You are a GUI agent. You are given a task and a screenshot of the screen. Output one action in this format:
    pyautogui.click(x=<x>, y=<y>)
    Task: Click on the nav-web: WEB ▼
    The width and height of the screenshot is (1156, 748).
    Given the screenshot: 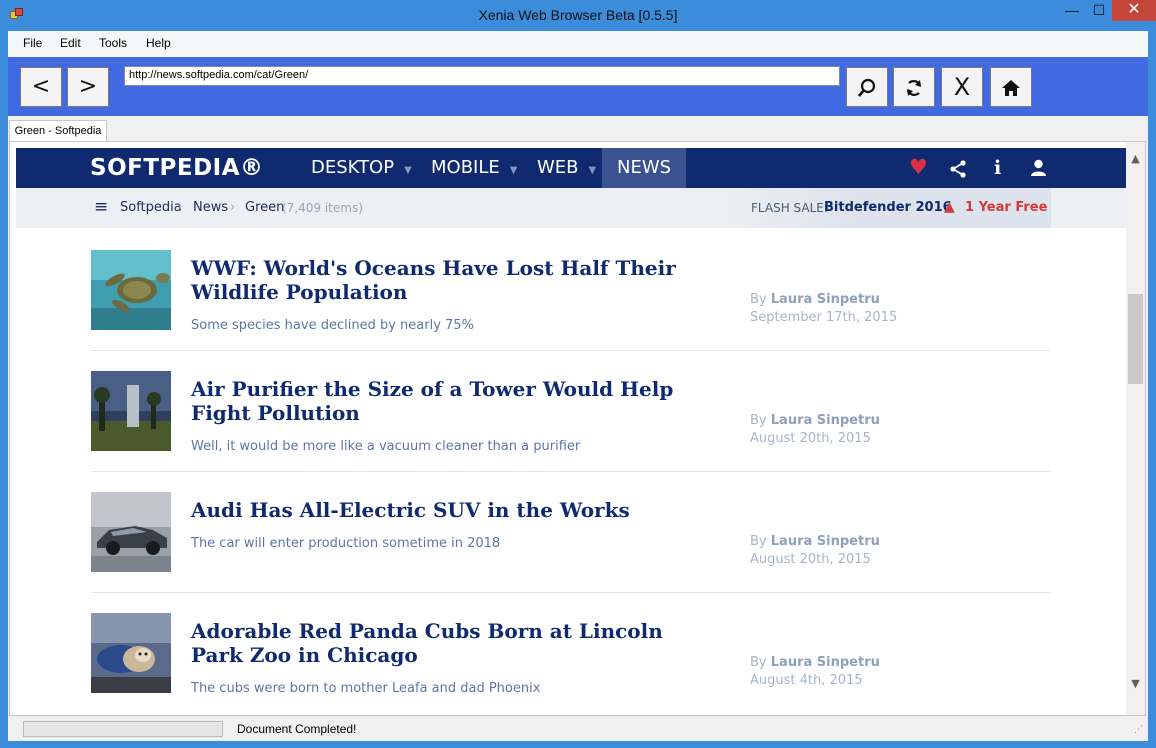 What is the action you would take?
    pyautogui.click(x=566, y=168)
    